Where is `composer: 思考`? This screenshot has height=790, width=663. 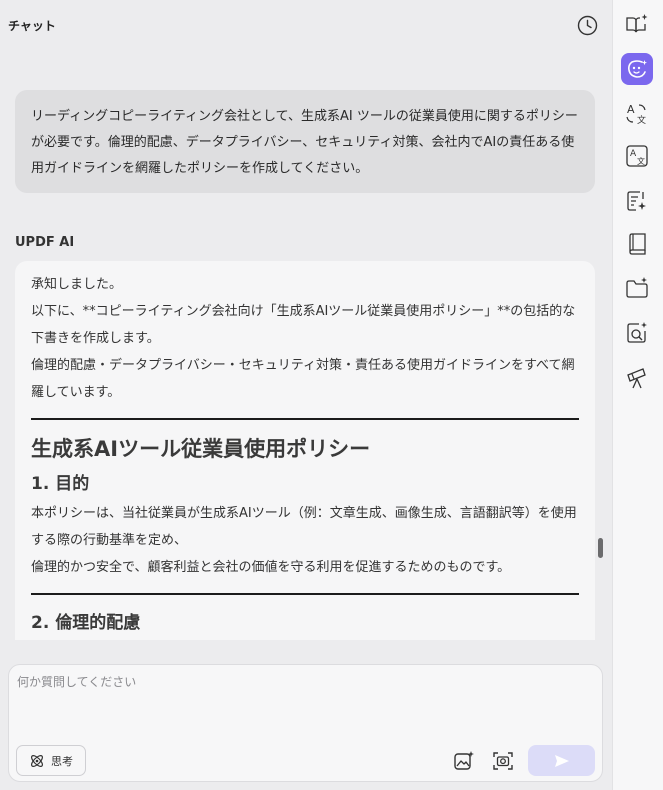 composer: 思考 is located at coordinates (305, 723).